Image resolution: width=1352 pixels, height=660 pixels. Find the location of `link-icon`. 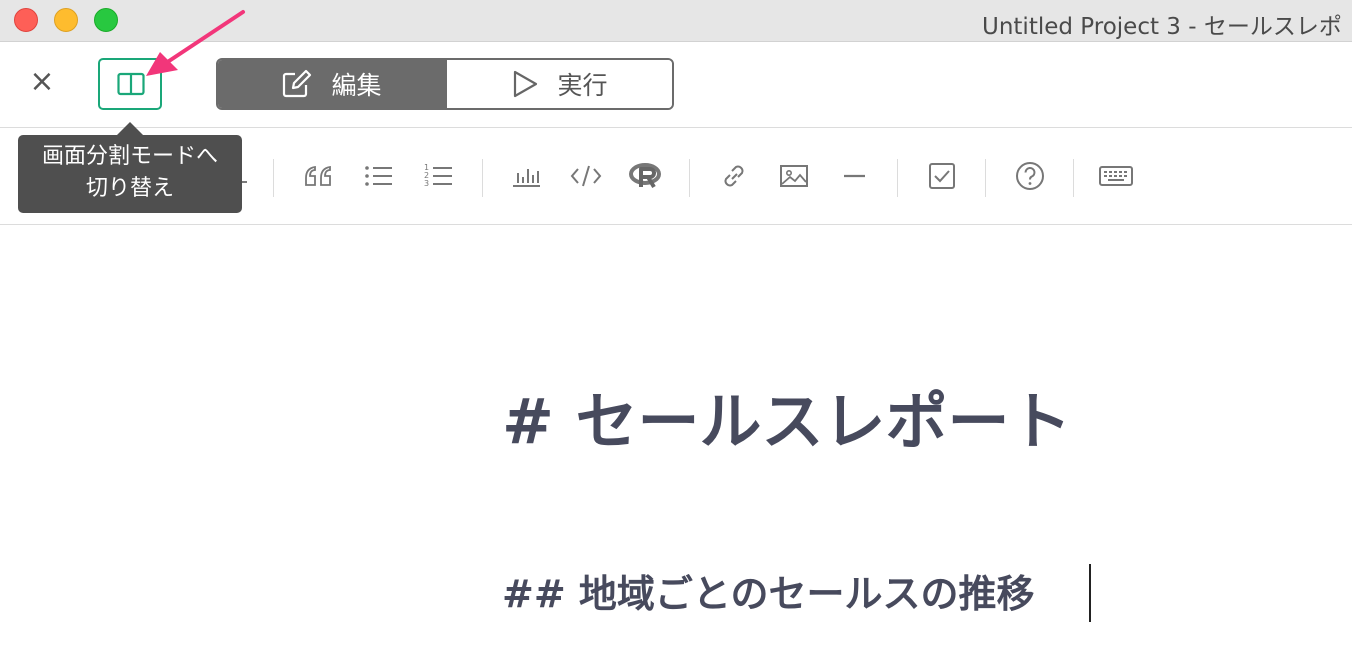

link-icon is located at coordinates (734, 176).